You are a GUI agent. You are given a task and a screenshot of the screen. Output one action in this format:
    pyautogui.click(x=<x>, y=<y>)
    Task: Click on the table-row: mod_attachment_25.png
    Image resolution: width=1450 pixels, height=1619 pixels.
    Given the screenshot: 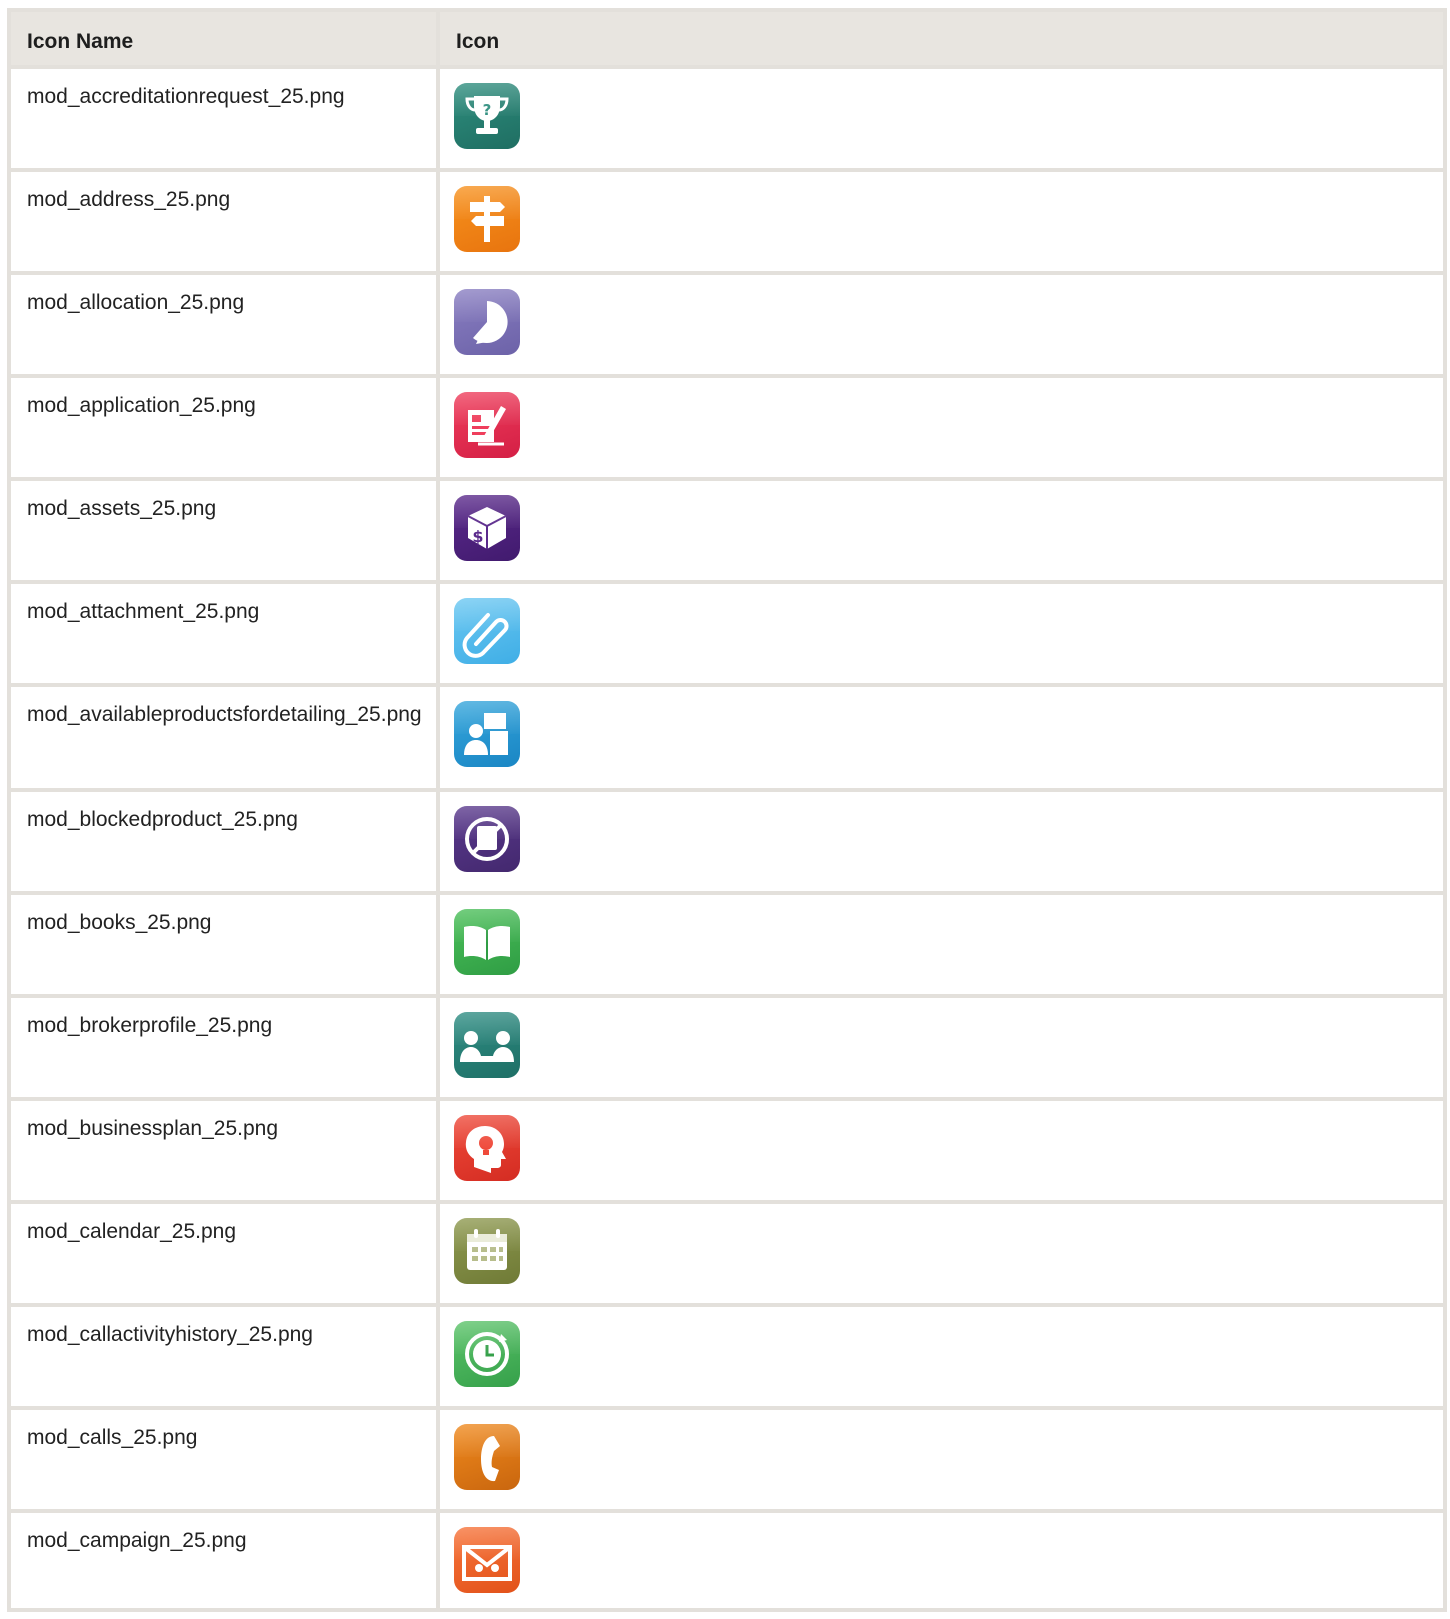 What is the action you would take?
    pyautogui.click(x=727, y=635)
    